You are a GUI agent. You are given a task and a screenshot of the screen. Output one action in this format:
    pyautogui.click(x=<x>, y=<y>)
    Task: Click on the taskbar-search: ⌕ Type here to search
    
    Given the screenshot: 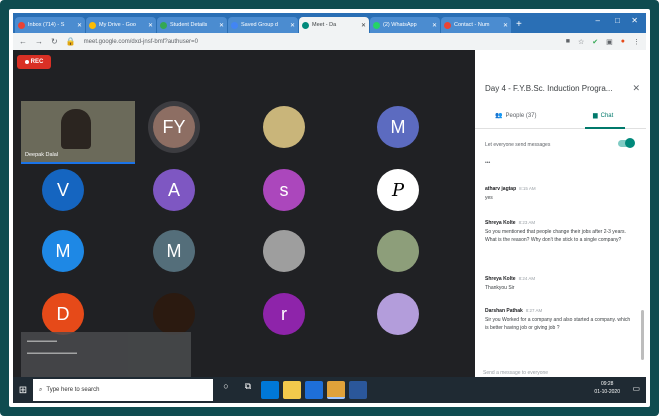 What is the action you would take?
    pyautogui.click(x=123, y=390)
    